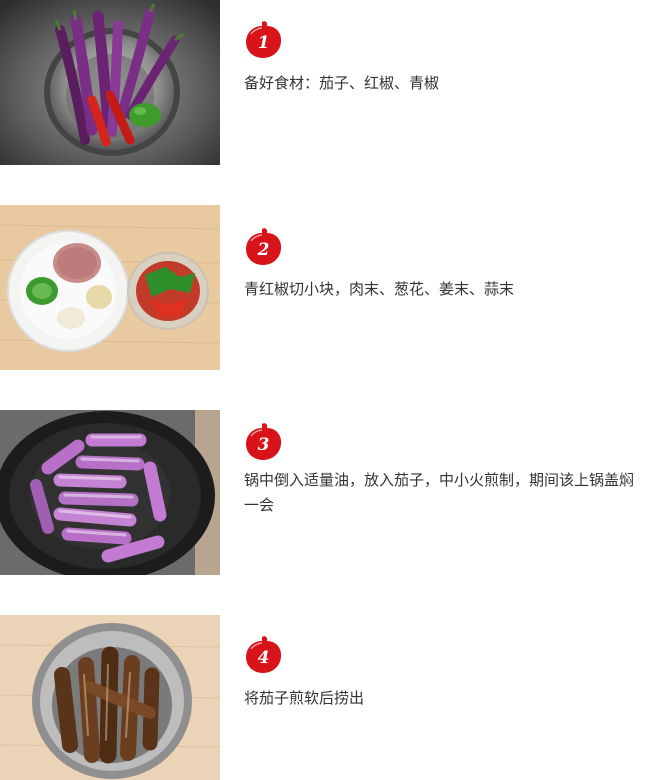 This screenshot has height=780, width=666. I want to click on step-3-photo, so click(110, 492).